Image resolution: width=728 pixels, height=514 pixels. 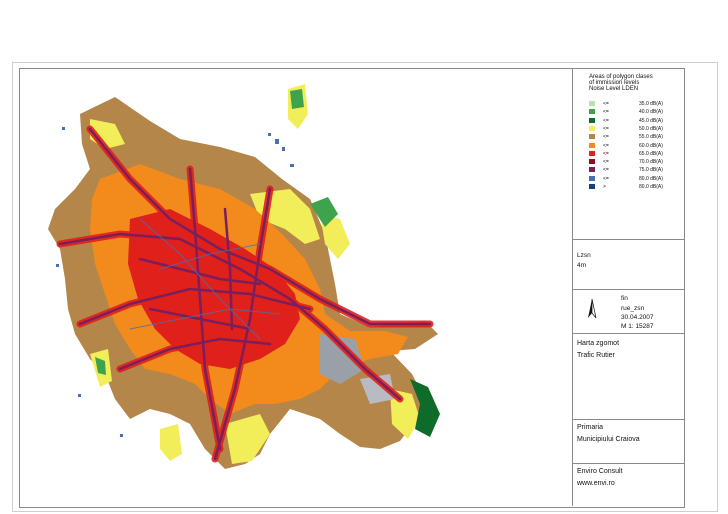 What do you see at coordinates (651, 145) in the screenshot?
I see `legend-value: 60.0 dB(A)` at bounding box center [651, 145].